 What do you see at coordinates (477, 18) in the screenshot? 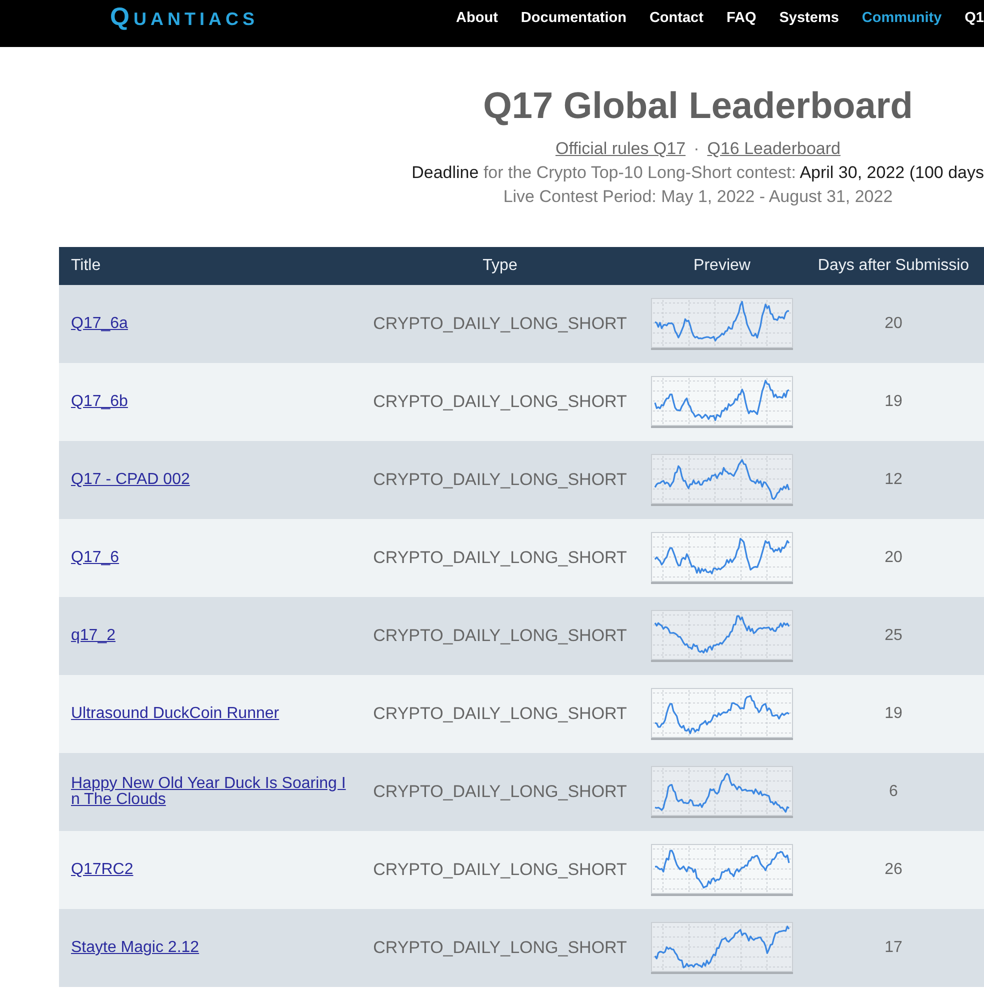
I see `nav-link: About` at bounding box center [477, 18].